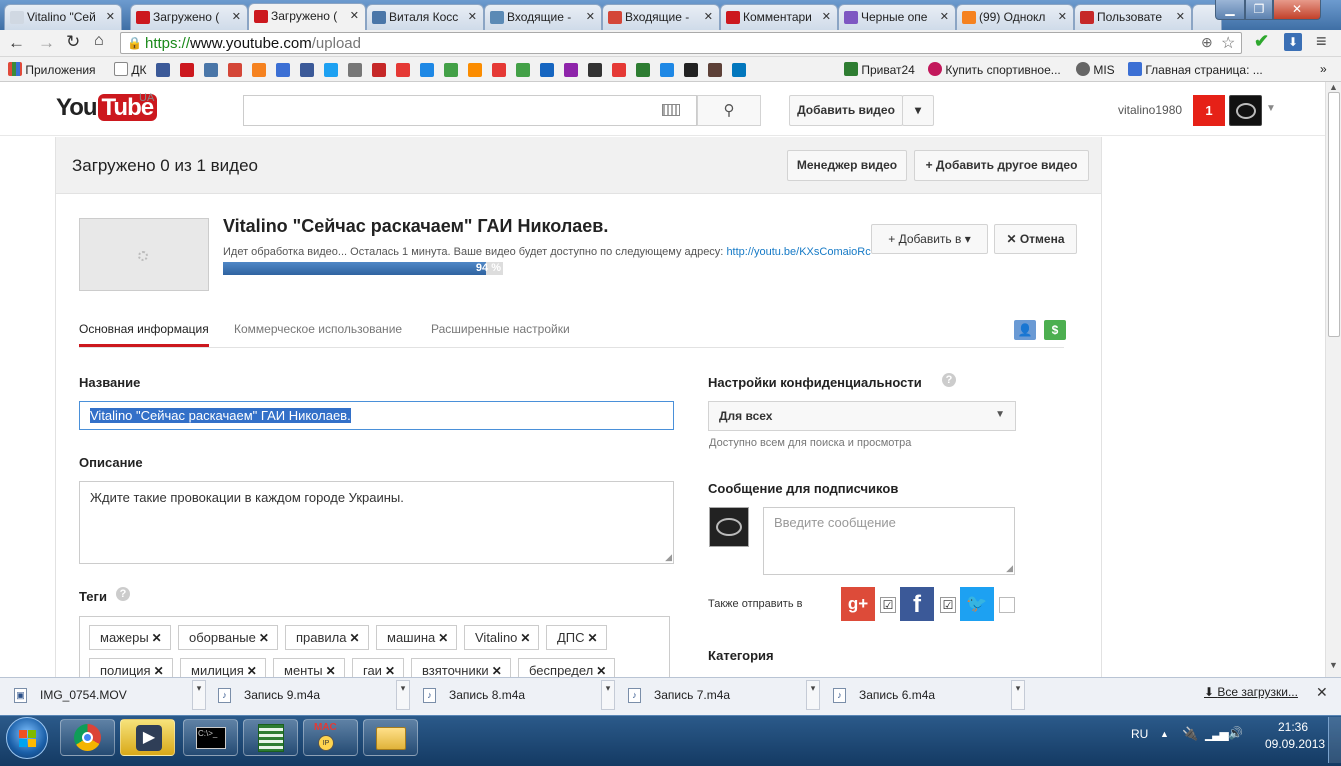 Image resolution: width=1341 pixels, height=766 pixels. What do you see at coordinates (862, 416) in the screenshot?
I see `privacy-select: Для всех ▼` at bounding box center [862, 416].